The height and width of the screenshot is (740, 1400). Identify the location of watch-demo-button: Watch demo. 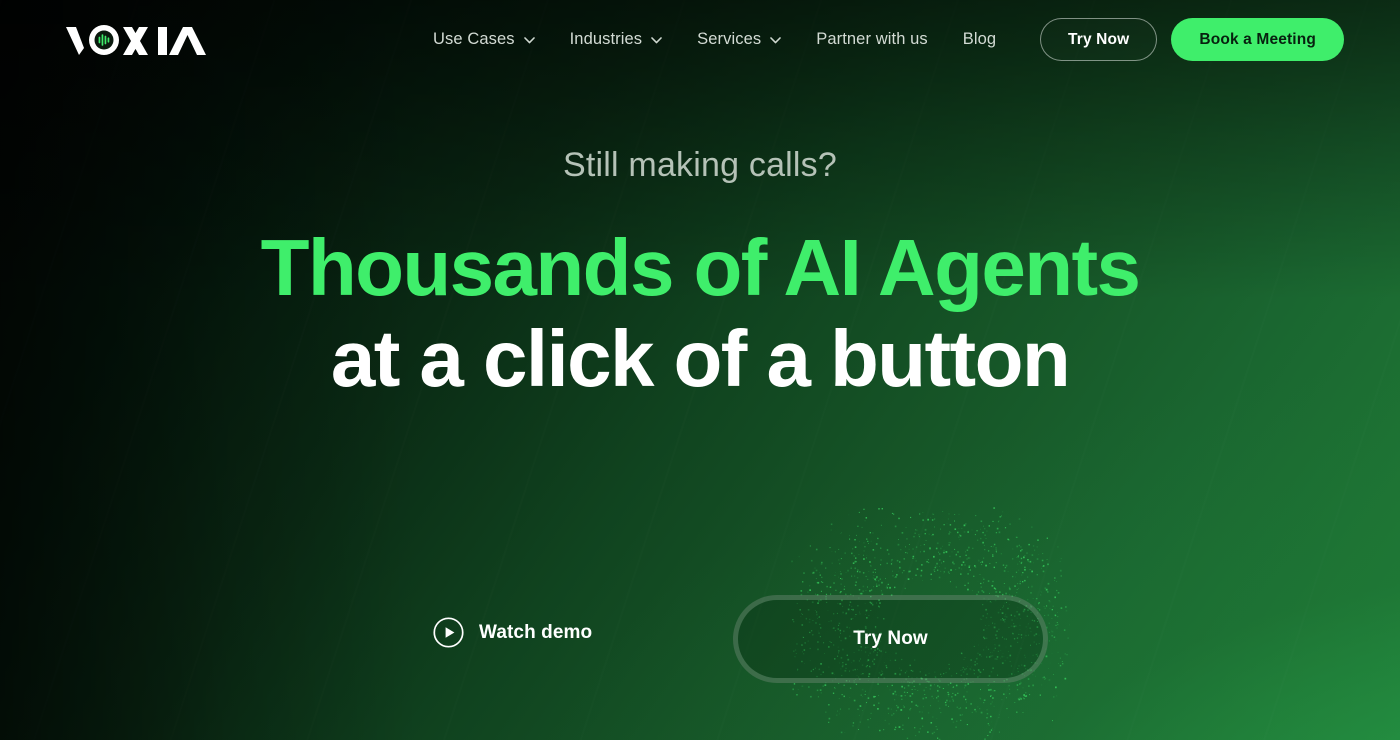
(512, 632).